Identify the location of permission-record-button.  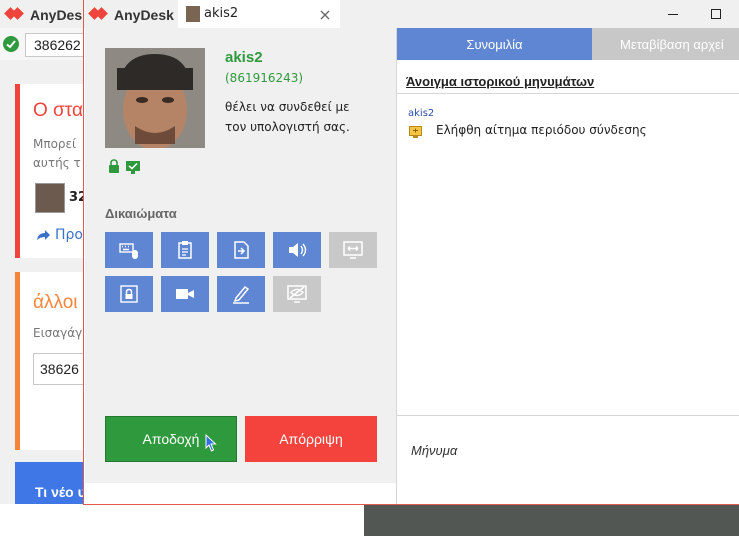
(185, 294).